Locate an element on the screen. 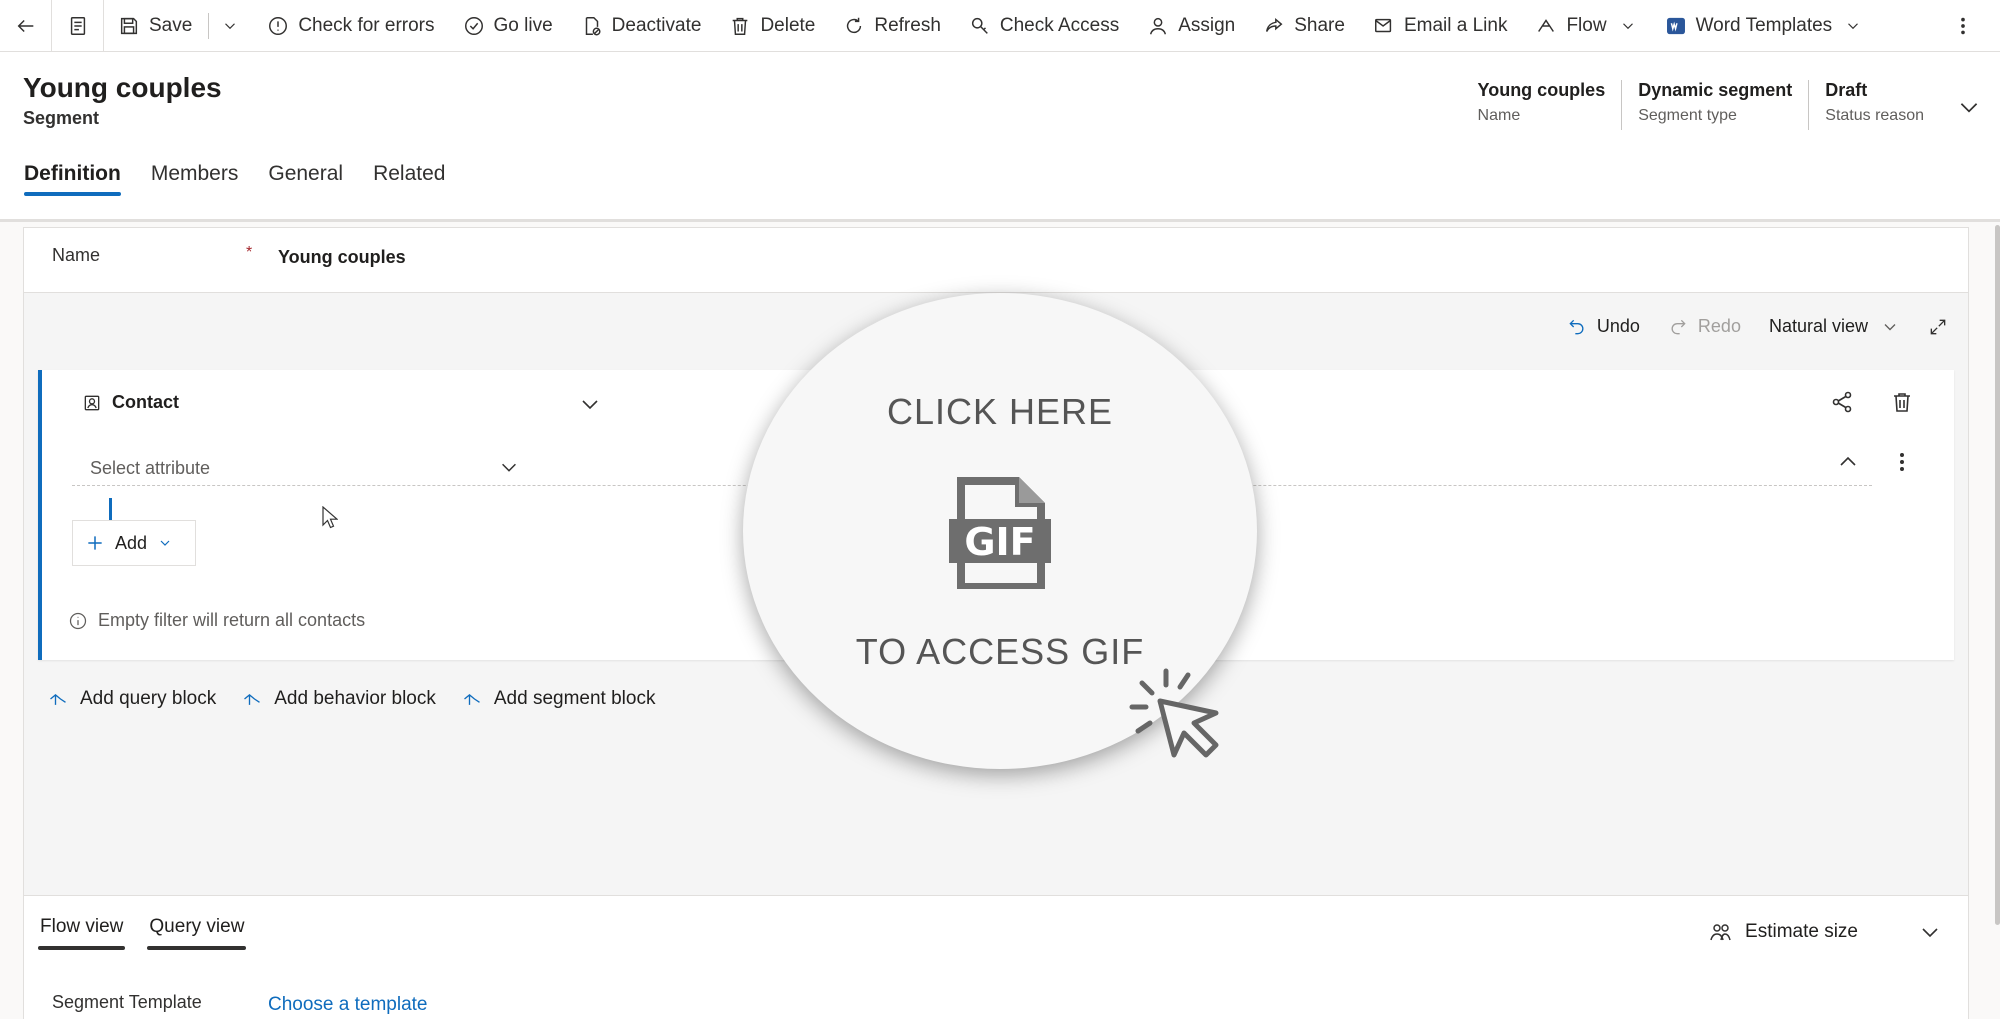 This screenshot has width=2000, height=1019. mail-link-icon is located at coordinates (1383, 25).